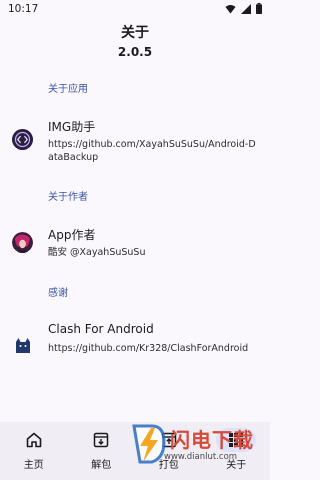  Describe the element at coordinates (237, 451) in the screenshot. I see `nav-item-about: 关于` at that location.